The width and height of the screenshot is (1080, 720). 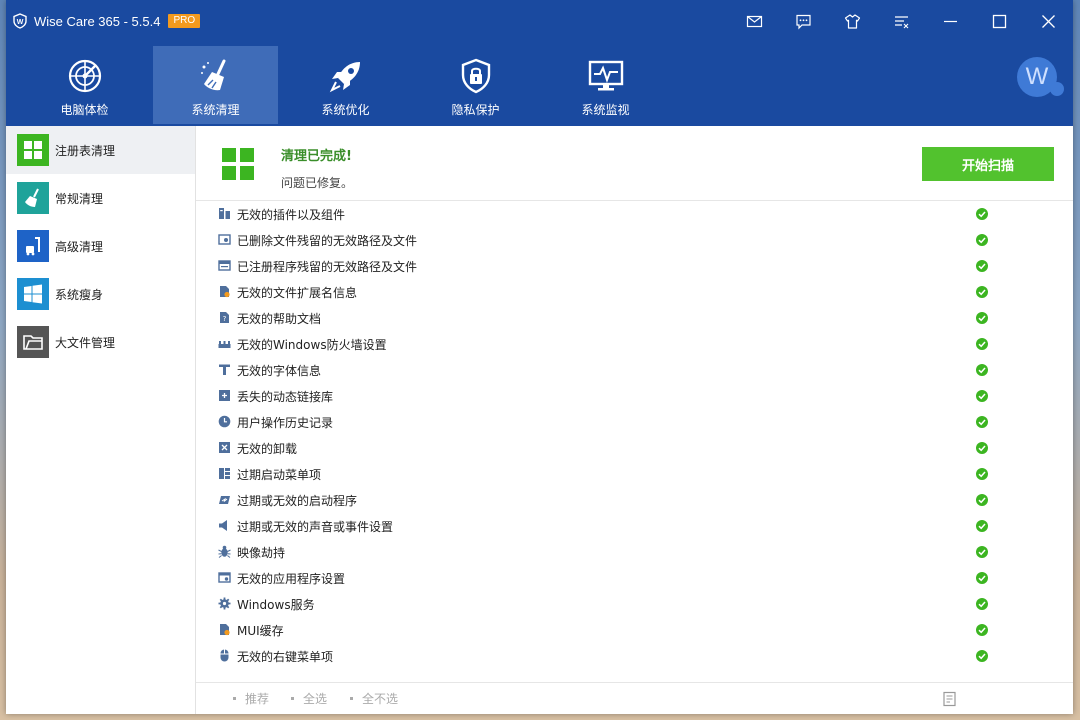 What do you see at coordinates (634, 474) in the screenshot?
I see `list-item: 过期启动菜单项` at bounding box center [634, 474].